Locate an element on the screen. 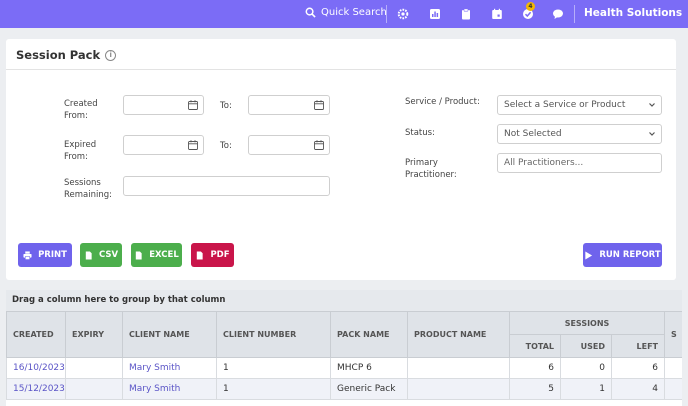  pdf-button: PDF is located at coordinates (212, 255).